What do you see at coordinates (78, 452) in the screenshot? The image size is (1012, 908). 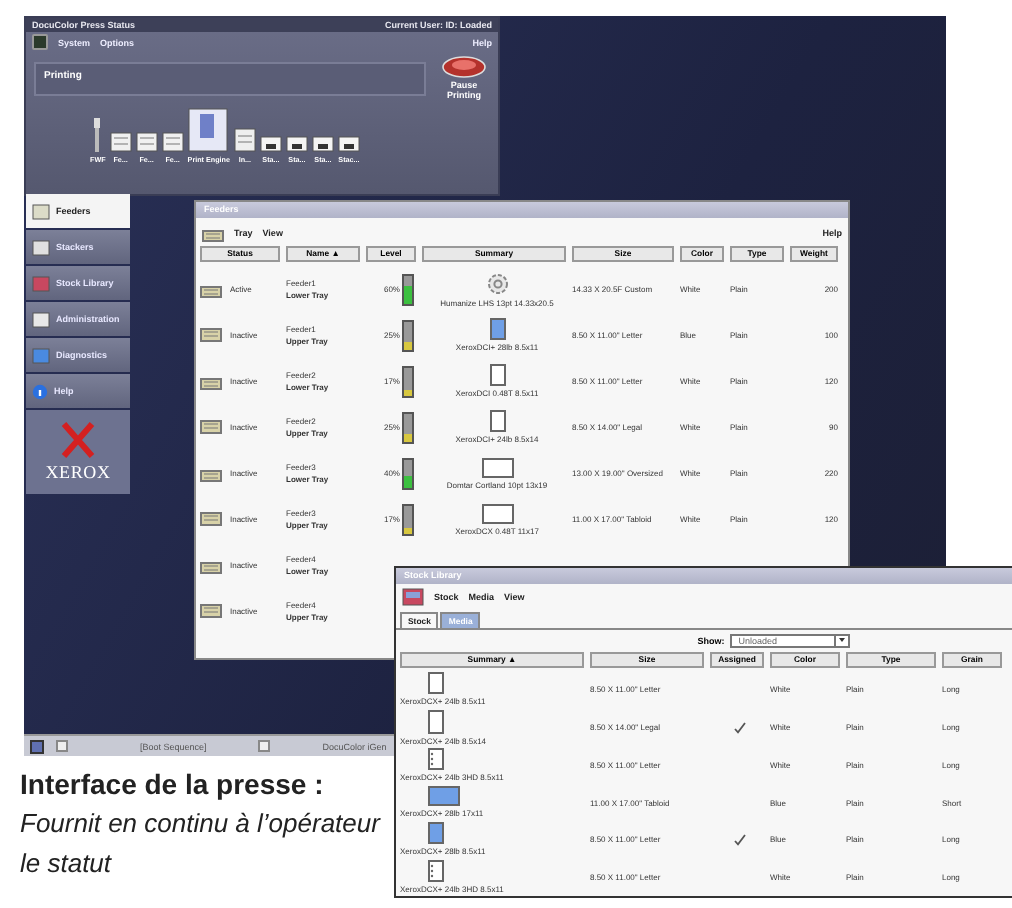 I see `xerox-logo: XEROX` at bounding box center [78, 452].